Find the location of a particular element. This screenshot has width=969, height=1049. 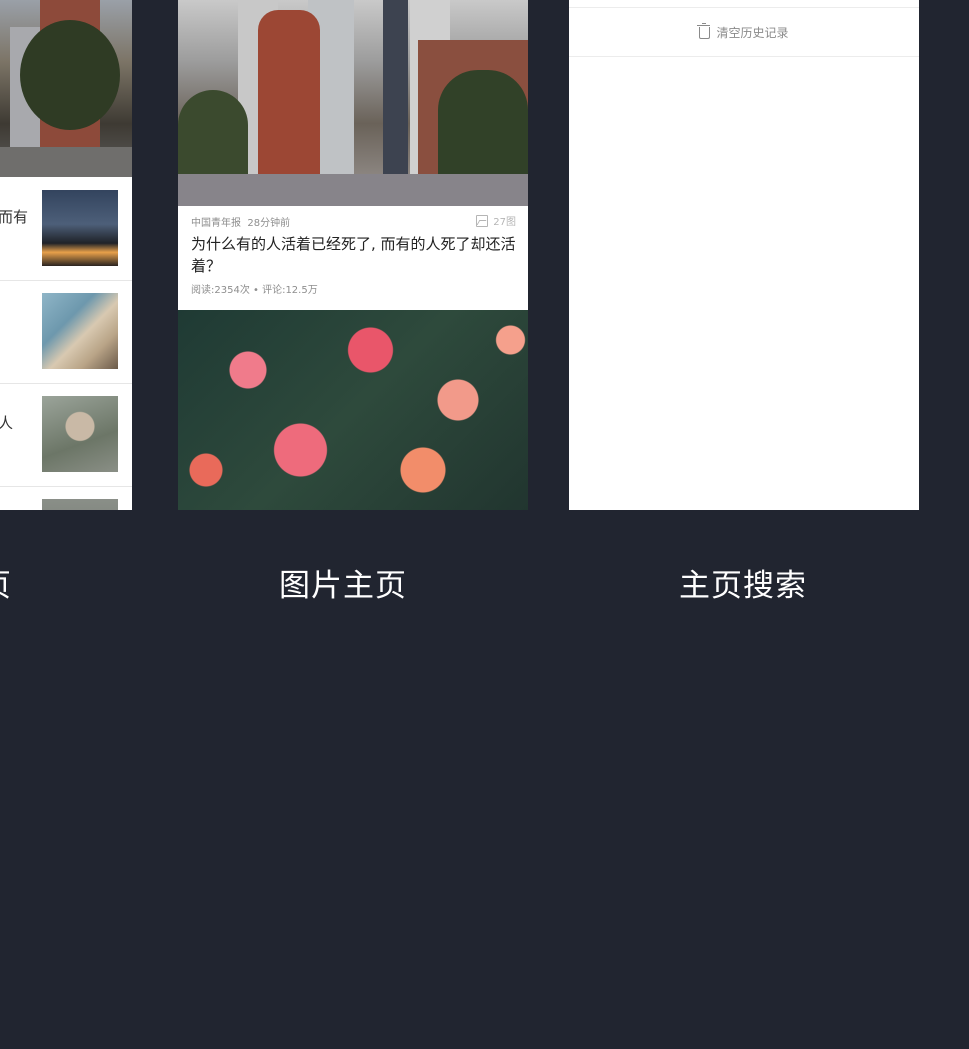

caption-left: 页 is located at coordinates (6, 582).